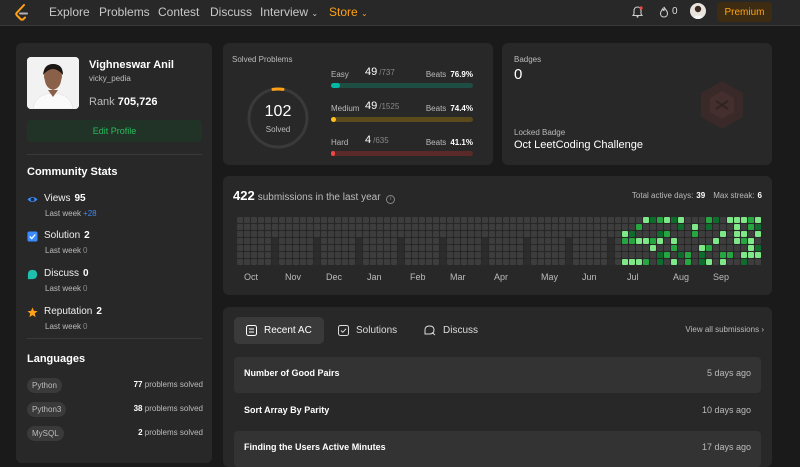 The height and width of the screenshot is (467, 800). What do you see at coordinates (451, 330) in the screenshot?
I see `tab-discuss: Discuss` at bounding box center [451, 330].